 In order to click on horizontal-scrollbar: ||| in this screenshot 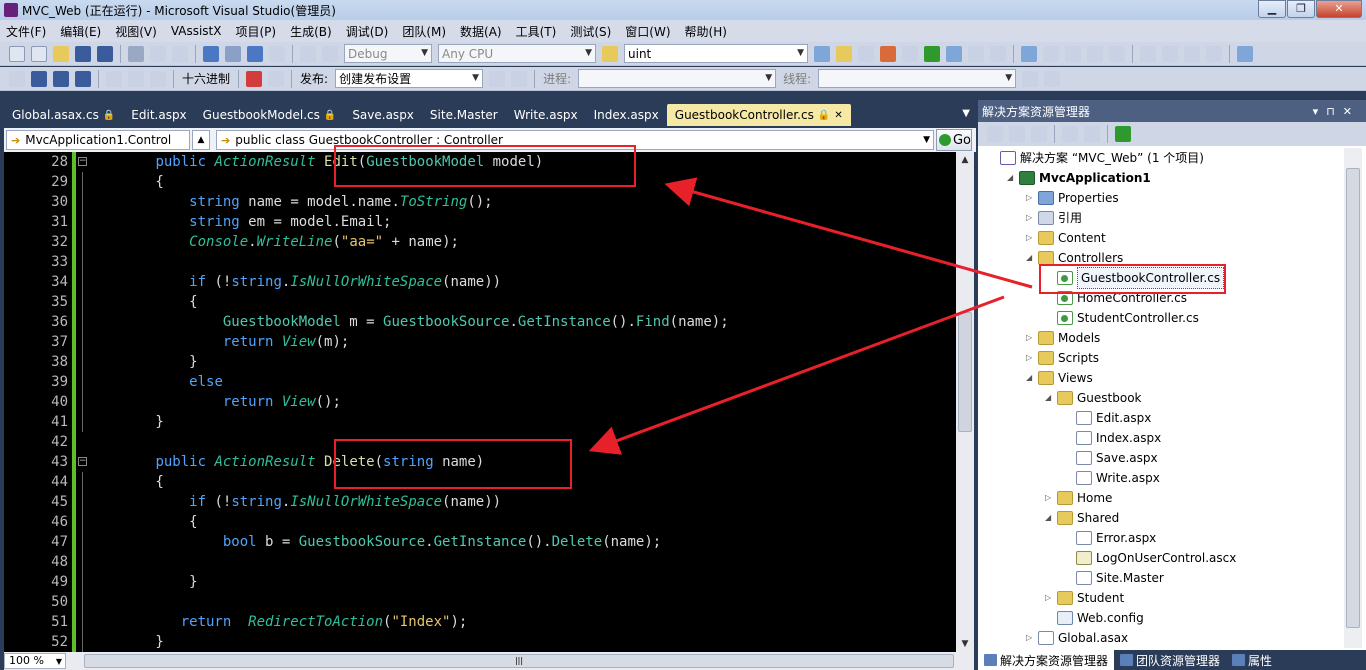, I will do `click(519, 661)`.